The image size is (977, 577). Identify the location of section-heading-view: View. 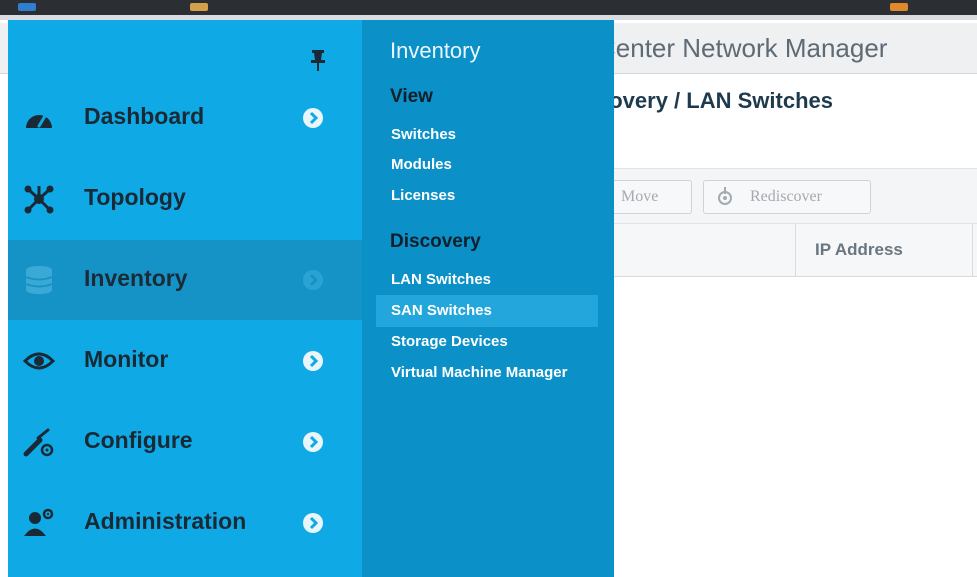
(411, 96).